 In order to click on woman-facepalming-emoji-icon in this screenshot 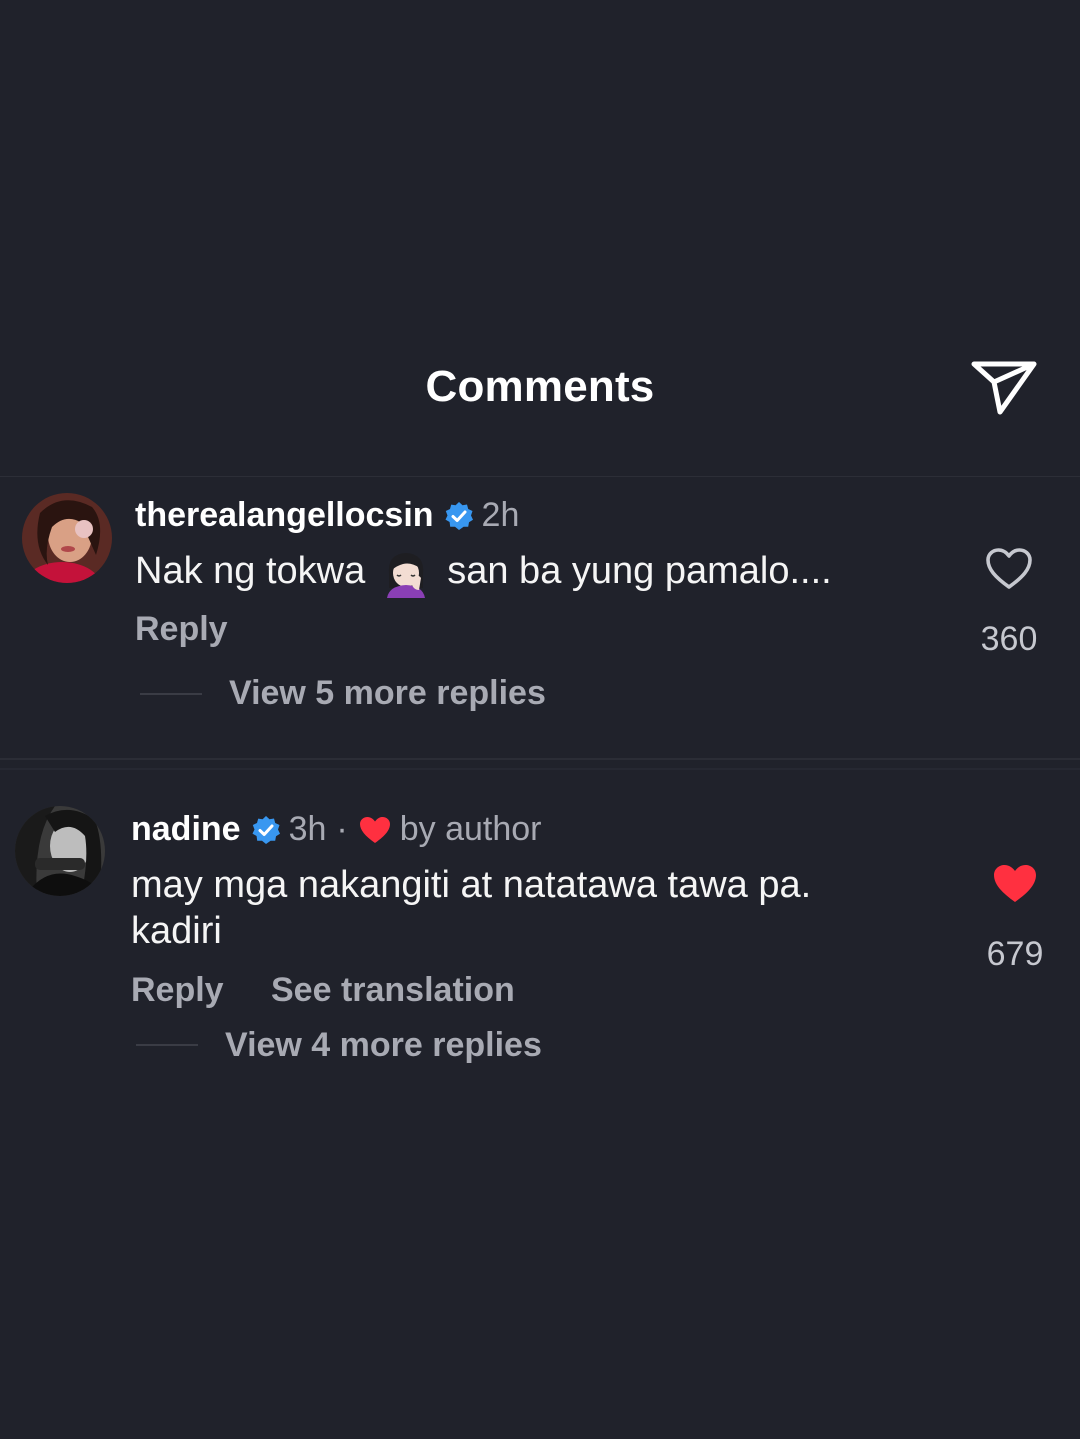, I will do `click(406, 573)`.